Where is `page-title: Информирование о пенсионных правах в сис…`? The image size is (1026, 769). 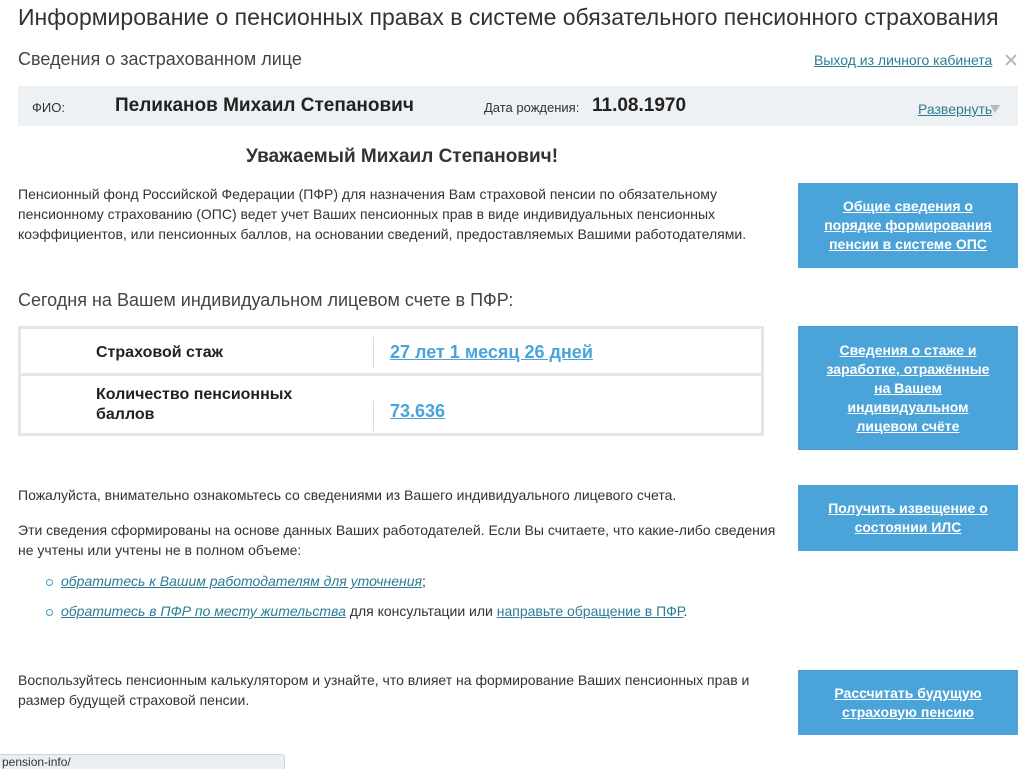
page-title: Информирование о пенсионных правах в сис… is located at coordinates (508, 17).